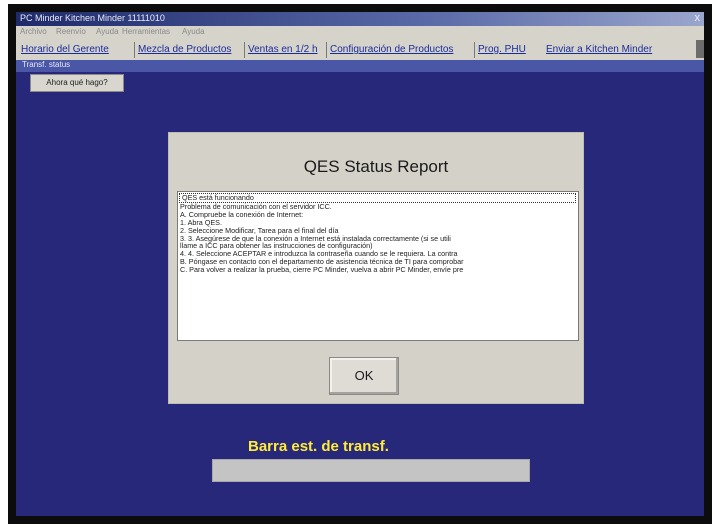 Image resolution: width=720 pixels, height=531 pixels. I want to click on status-line: A. Compruebe la conexión de Internet:, so click(242, 214).